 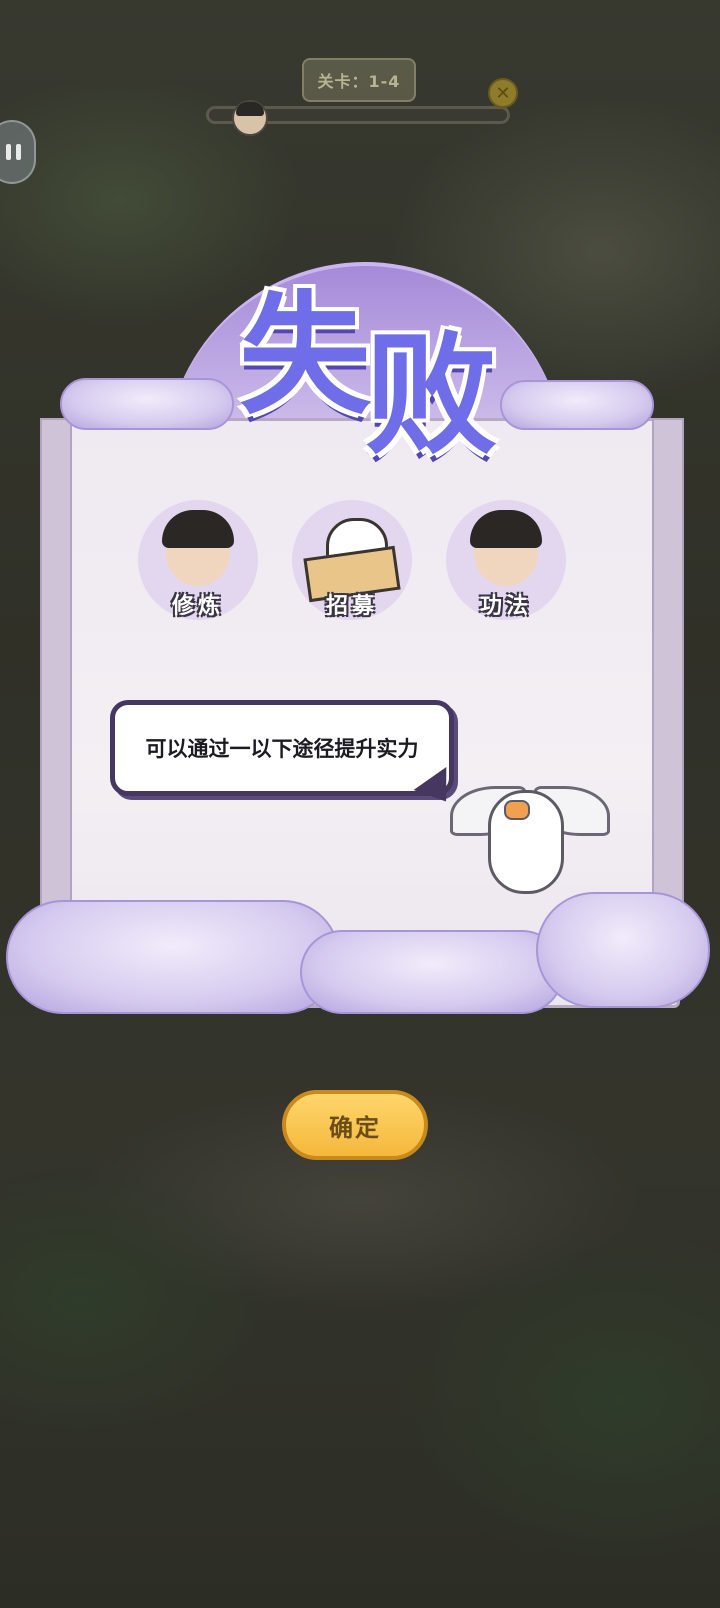 I want to click on cultivate-icon, so click(x=198, y=548).